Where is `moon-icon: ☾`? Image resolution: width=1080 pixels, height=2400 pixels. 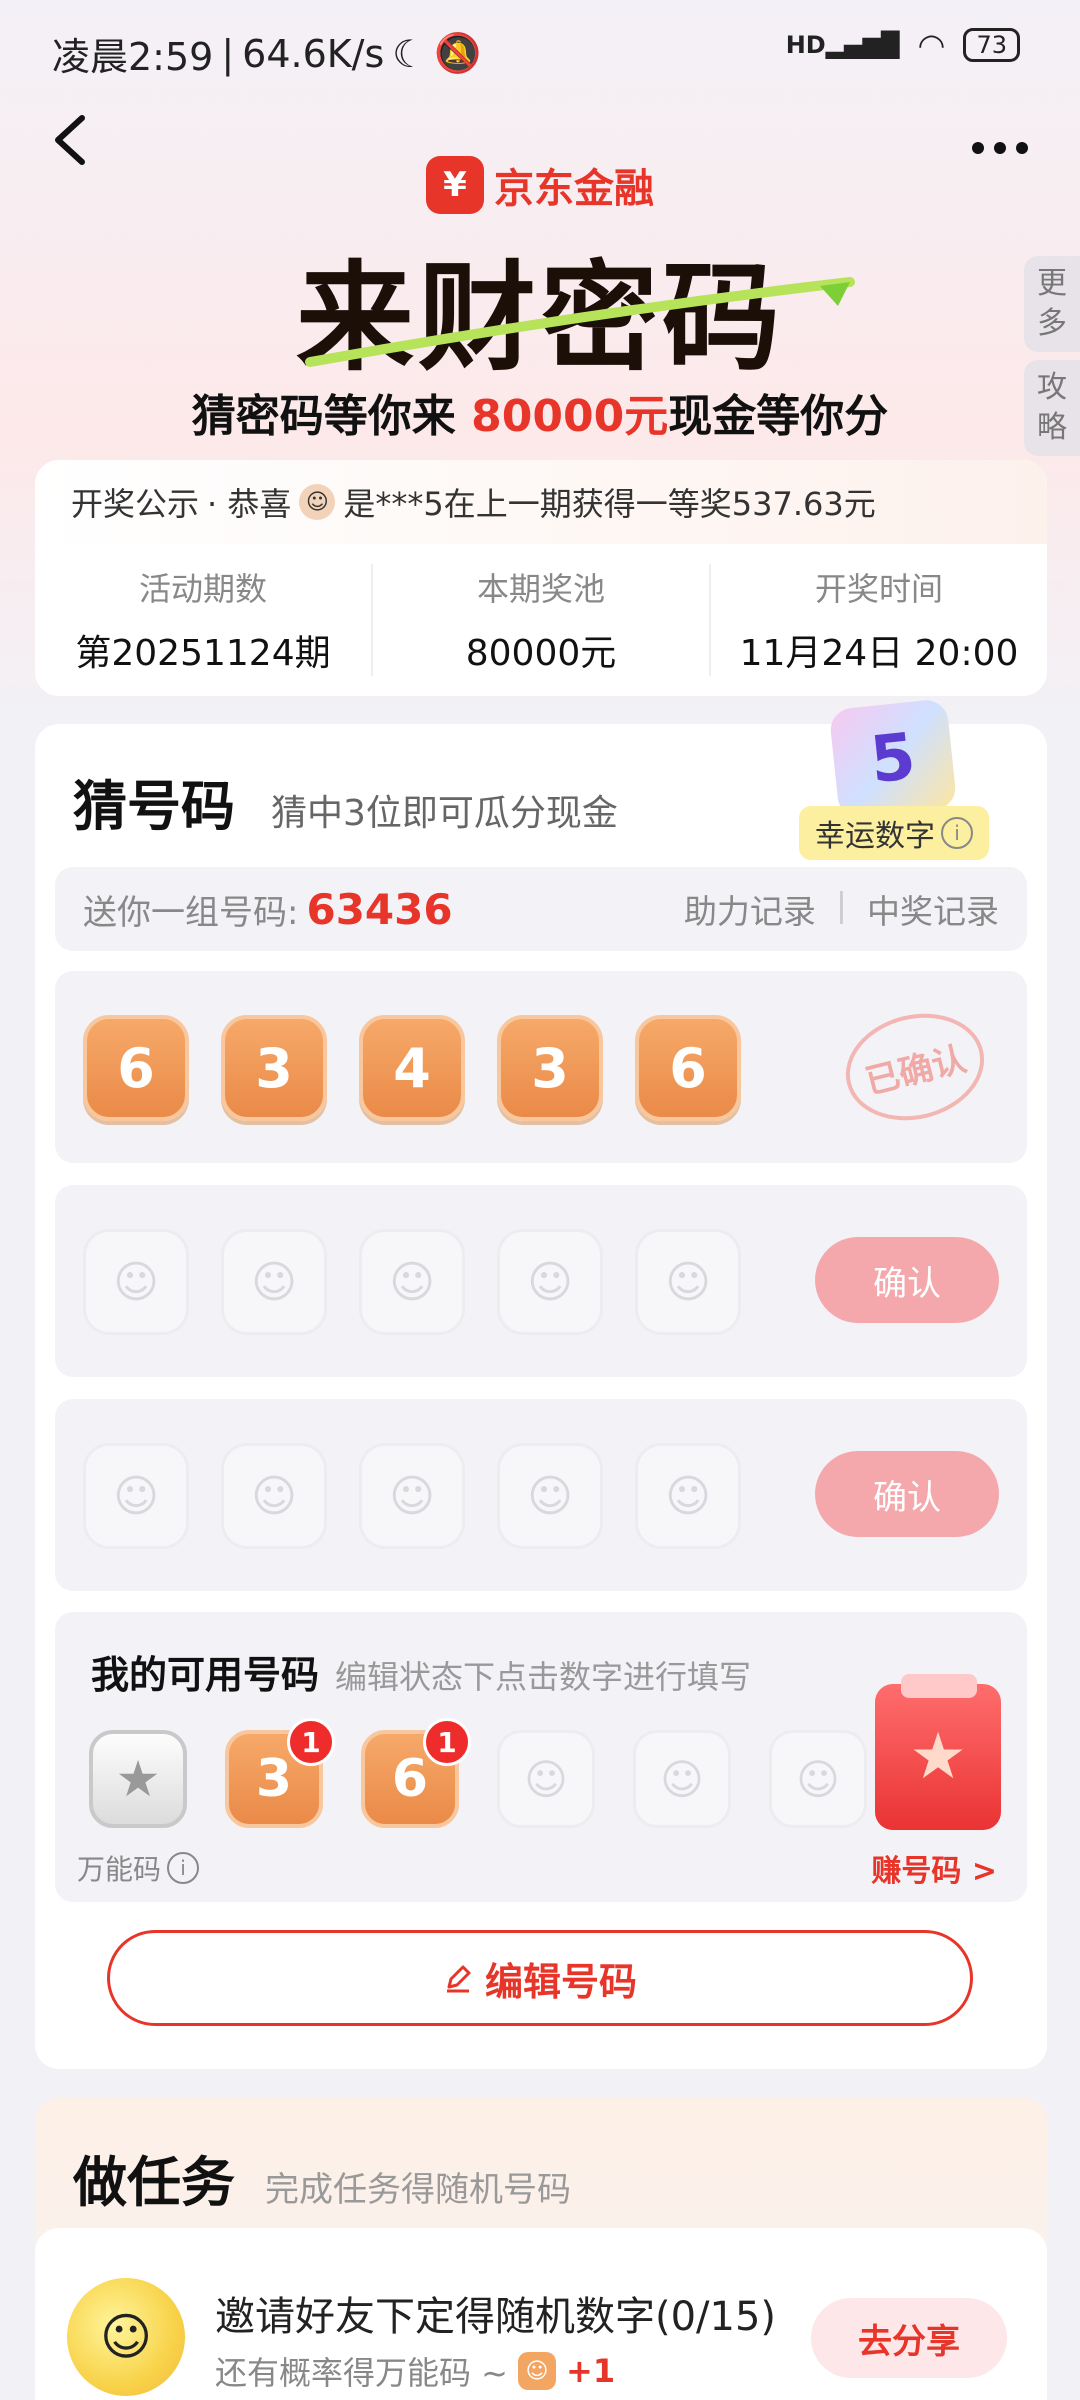 moon-icon: ☾ is located at coordinates (409, 53).